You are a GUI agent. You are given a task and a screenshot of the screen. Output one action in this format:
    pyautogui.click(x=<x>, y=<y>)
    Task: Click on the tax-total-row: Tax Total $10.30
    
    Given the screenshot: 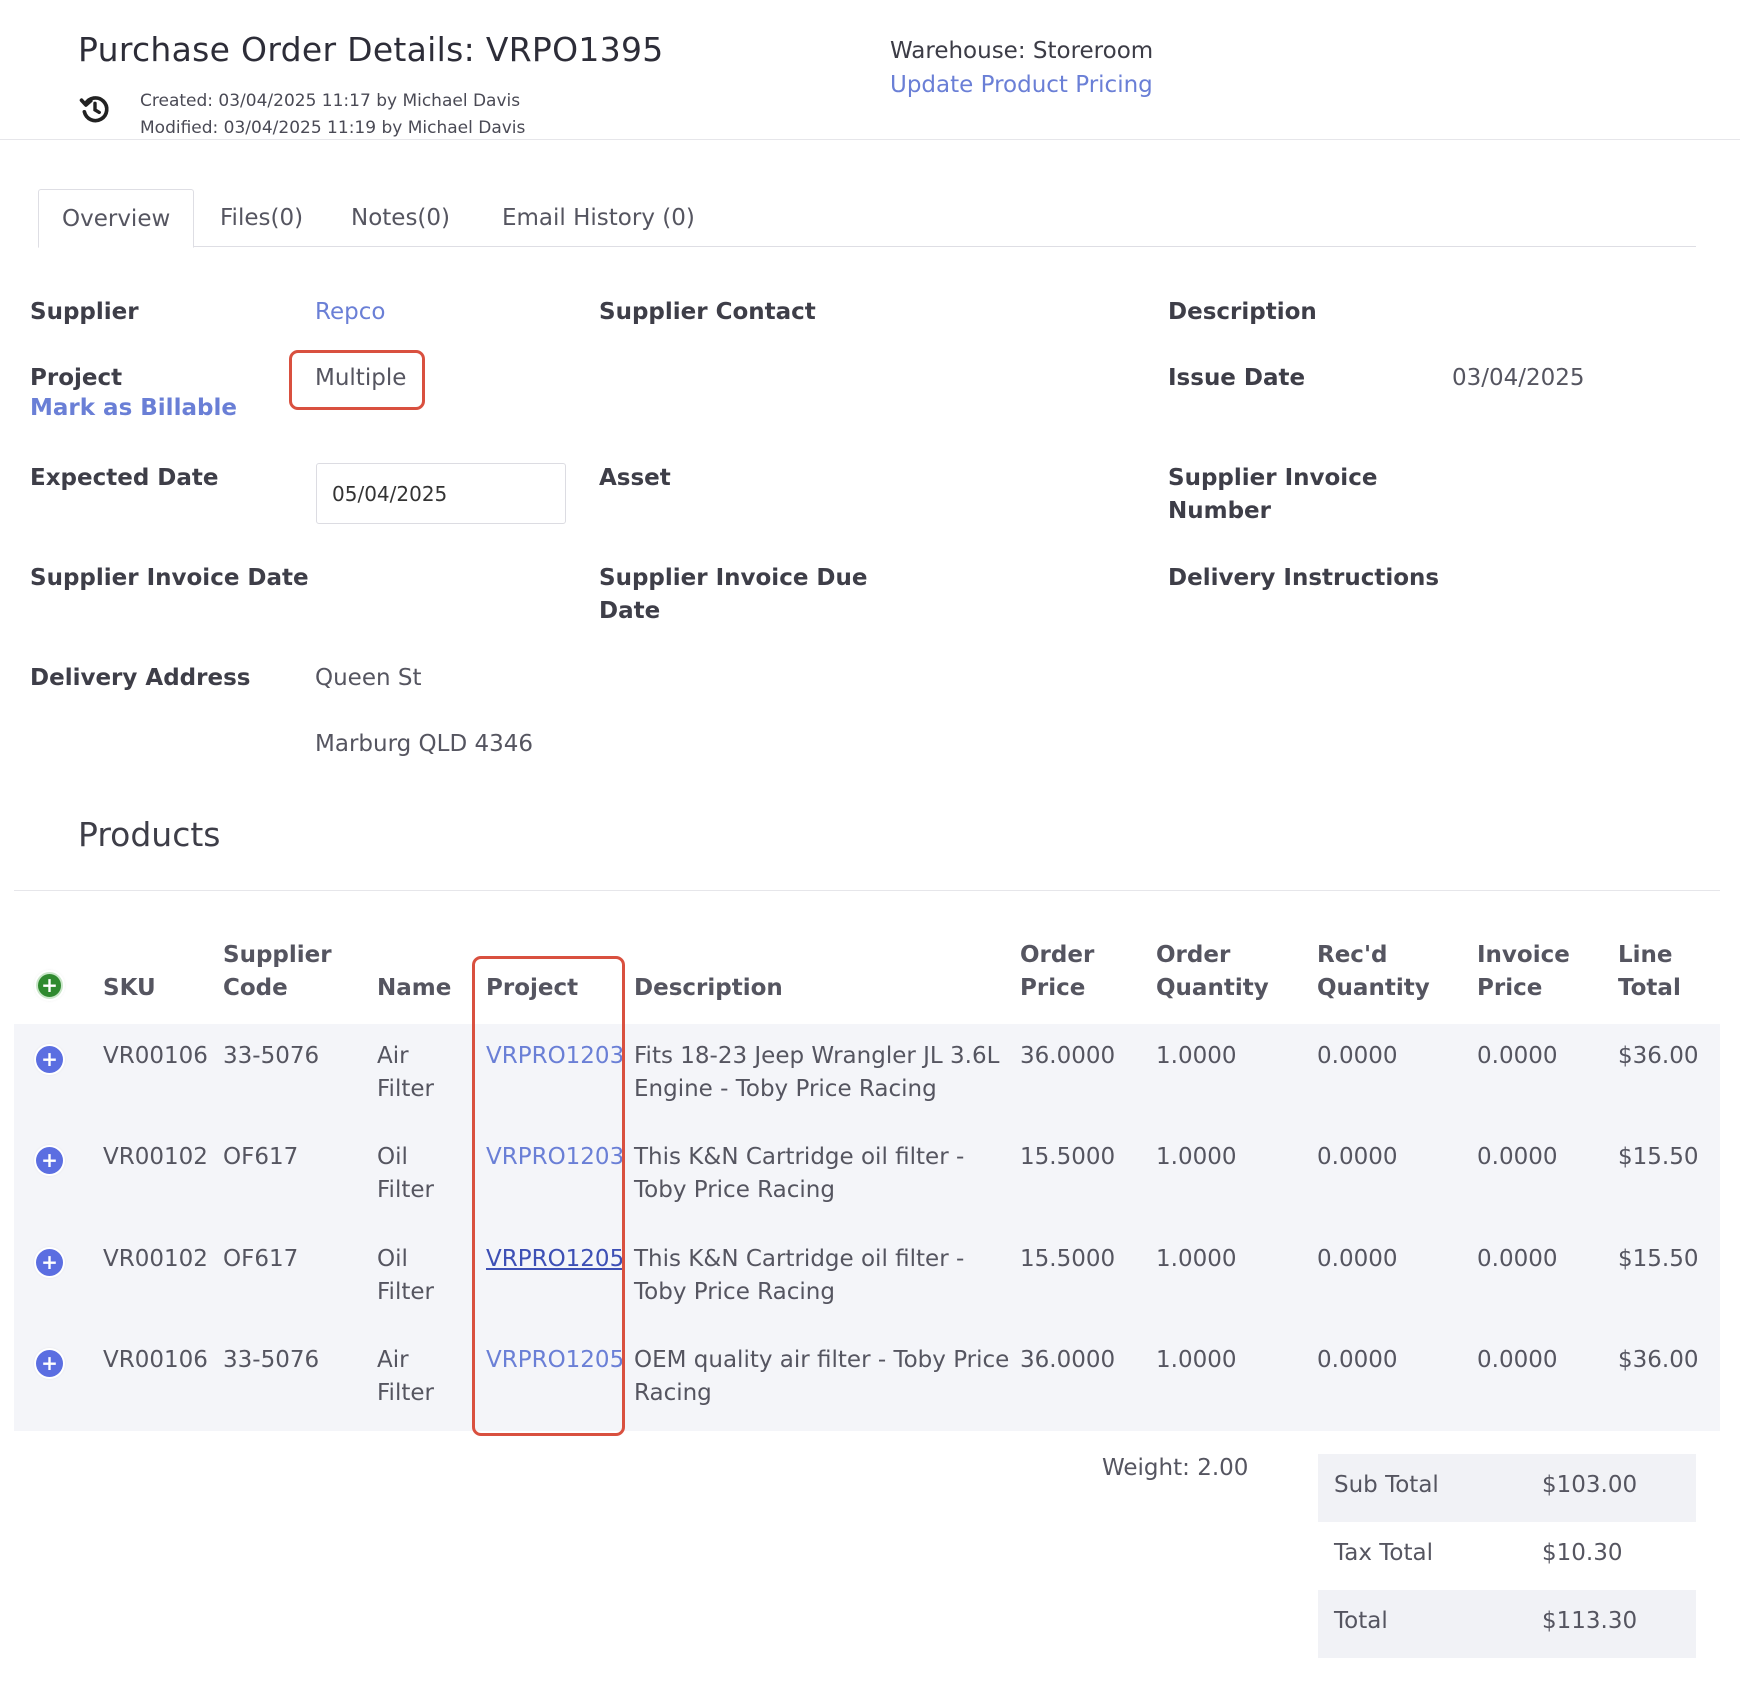 What is the action you would take?
    pyautogui.click(x=1507, y=1556)
    